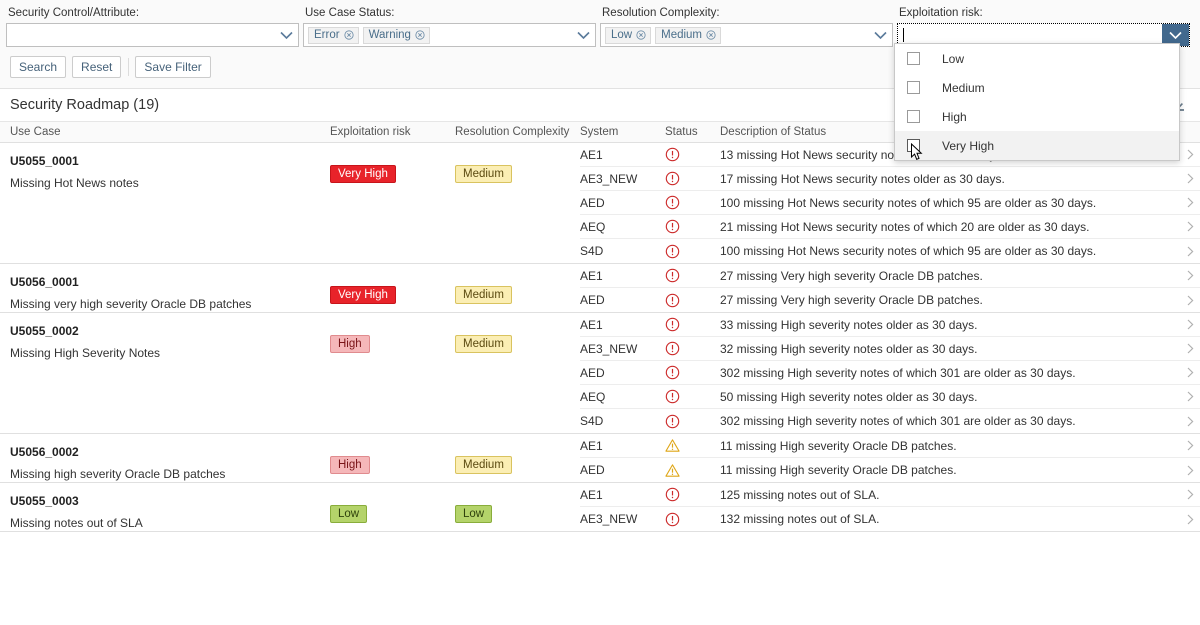  Describe the element at coordinates (118, 474) in the screenshot. I see `use-case-description: Missing high severity Oracle DB patches` at that location.